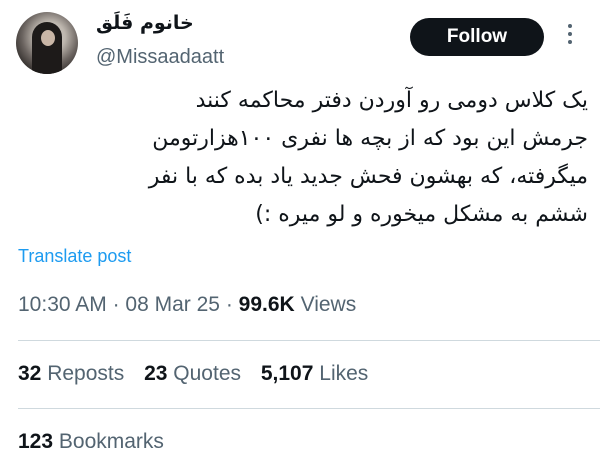 The image size is (600, 475). Describe the element at coordinates (344, 373) in the screenshot. I see `likes-label: Likes` at that location.